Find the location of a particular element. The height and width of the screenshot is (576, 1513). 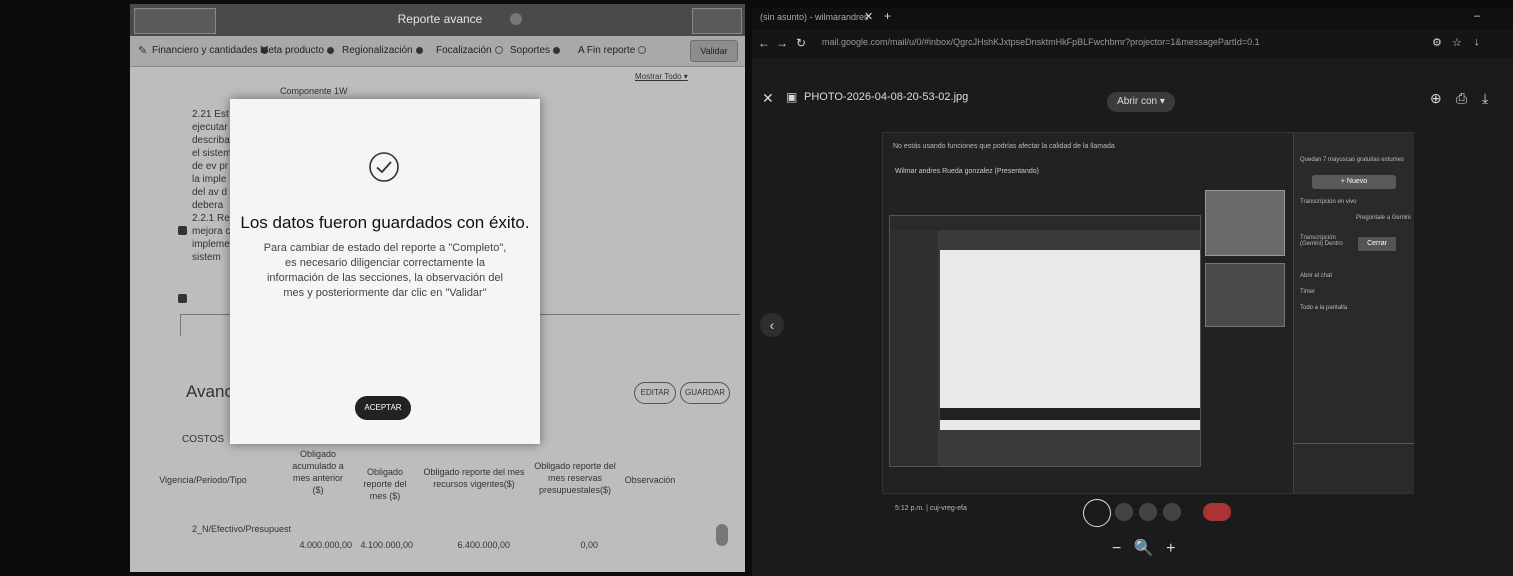

reload-icon: ↻ is located at coordinates (801, 43).